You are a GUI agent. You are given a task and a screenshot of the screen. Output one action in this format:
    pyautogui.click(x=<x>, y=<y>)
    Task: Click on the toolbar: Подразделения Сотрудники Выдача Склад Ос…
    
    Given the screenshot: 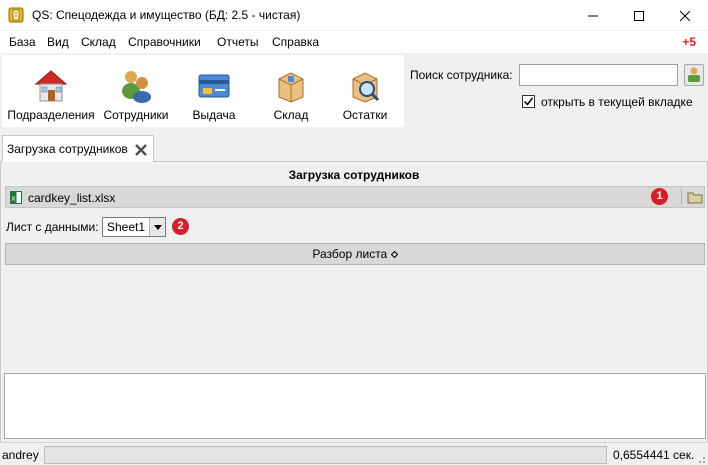 What is the action you would take?
    pyautogui.click(x=203, y=91)
    